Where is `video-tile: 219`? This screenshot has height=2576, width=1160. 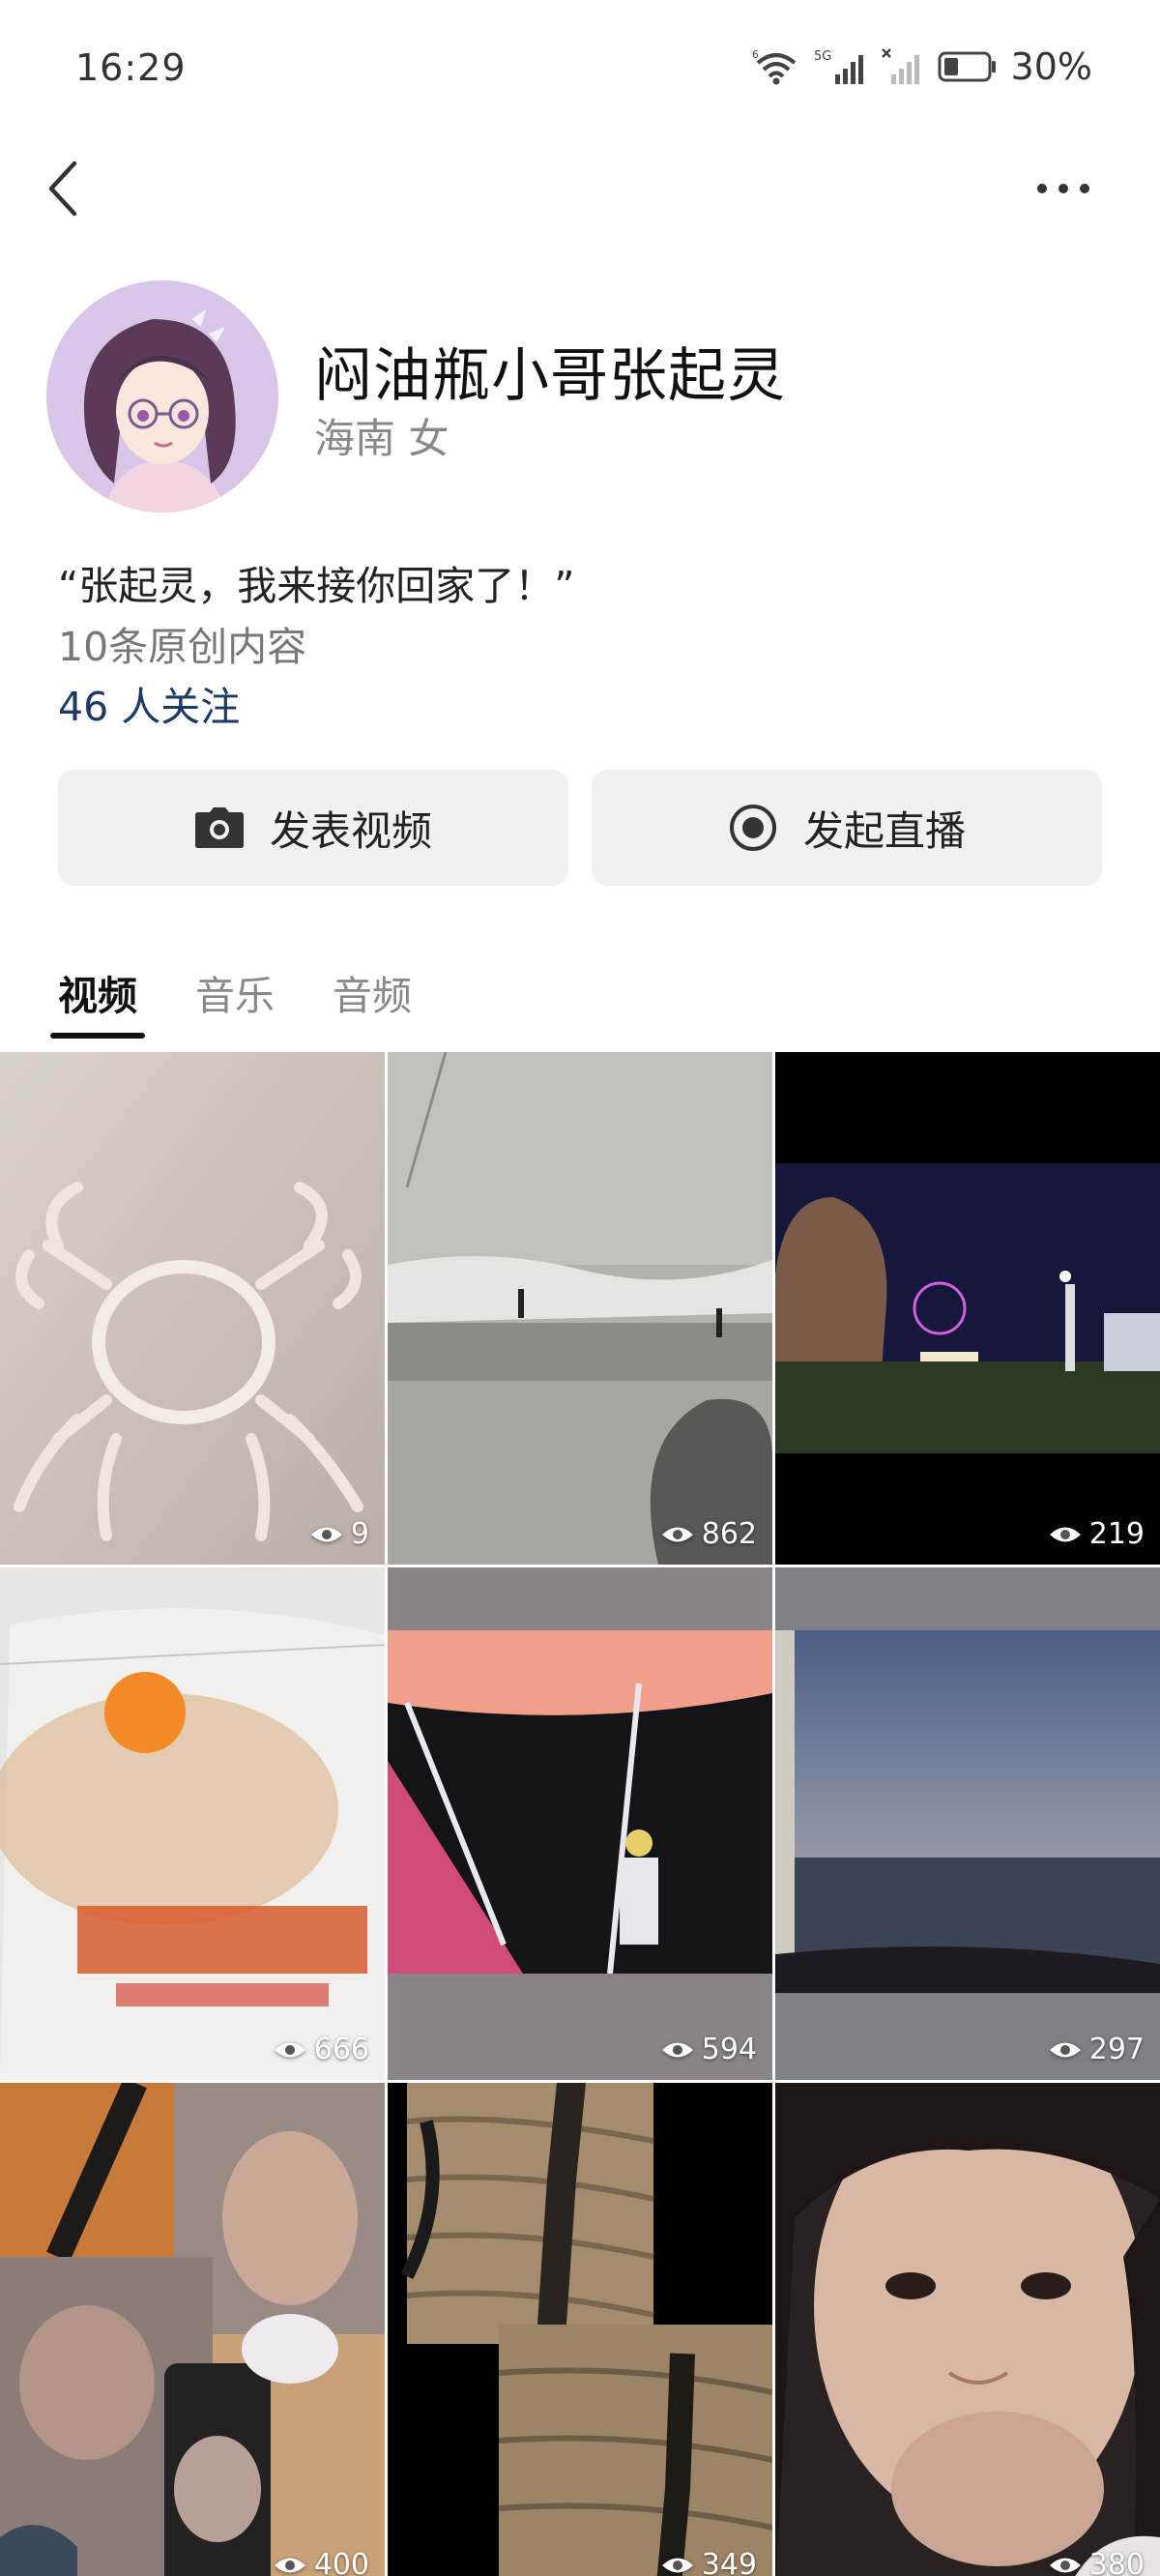
video-tile: 219 is located at coordinates (968, 1308).